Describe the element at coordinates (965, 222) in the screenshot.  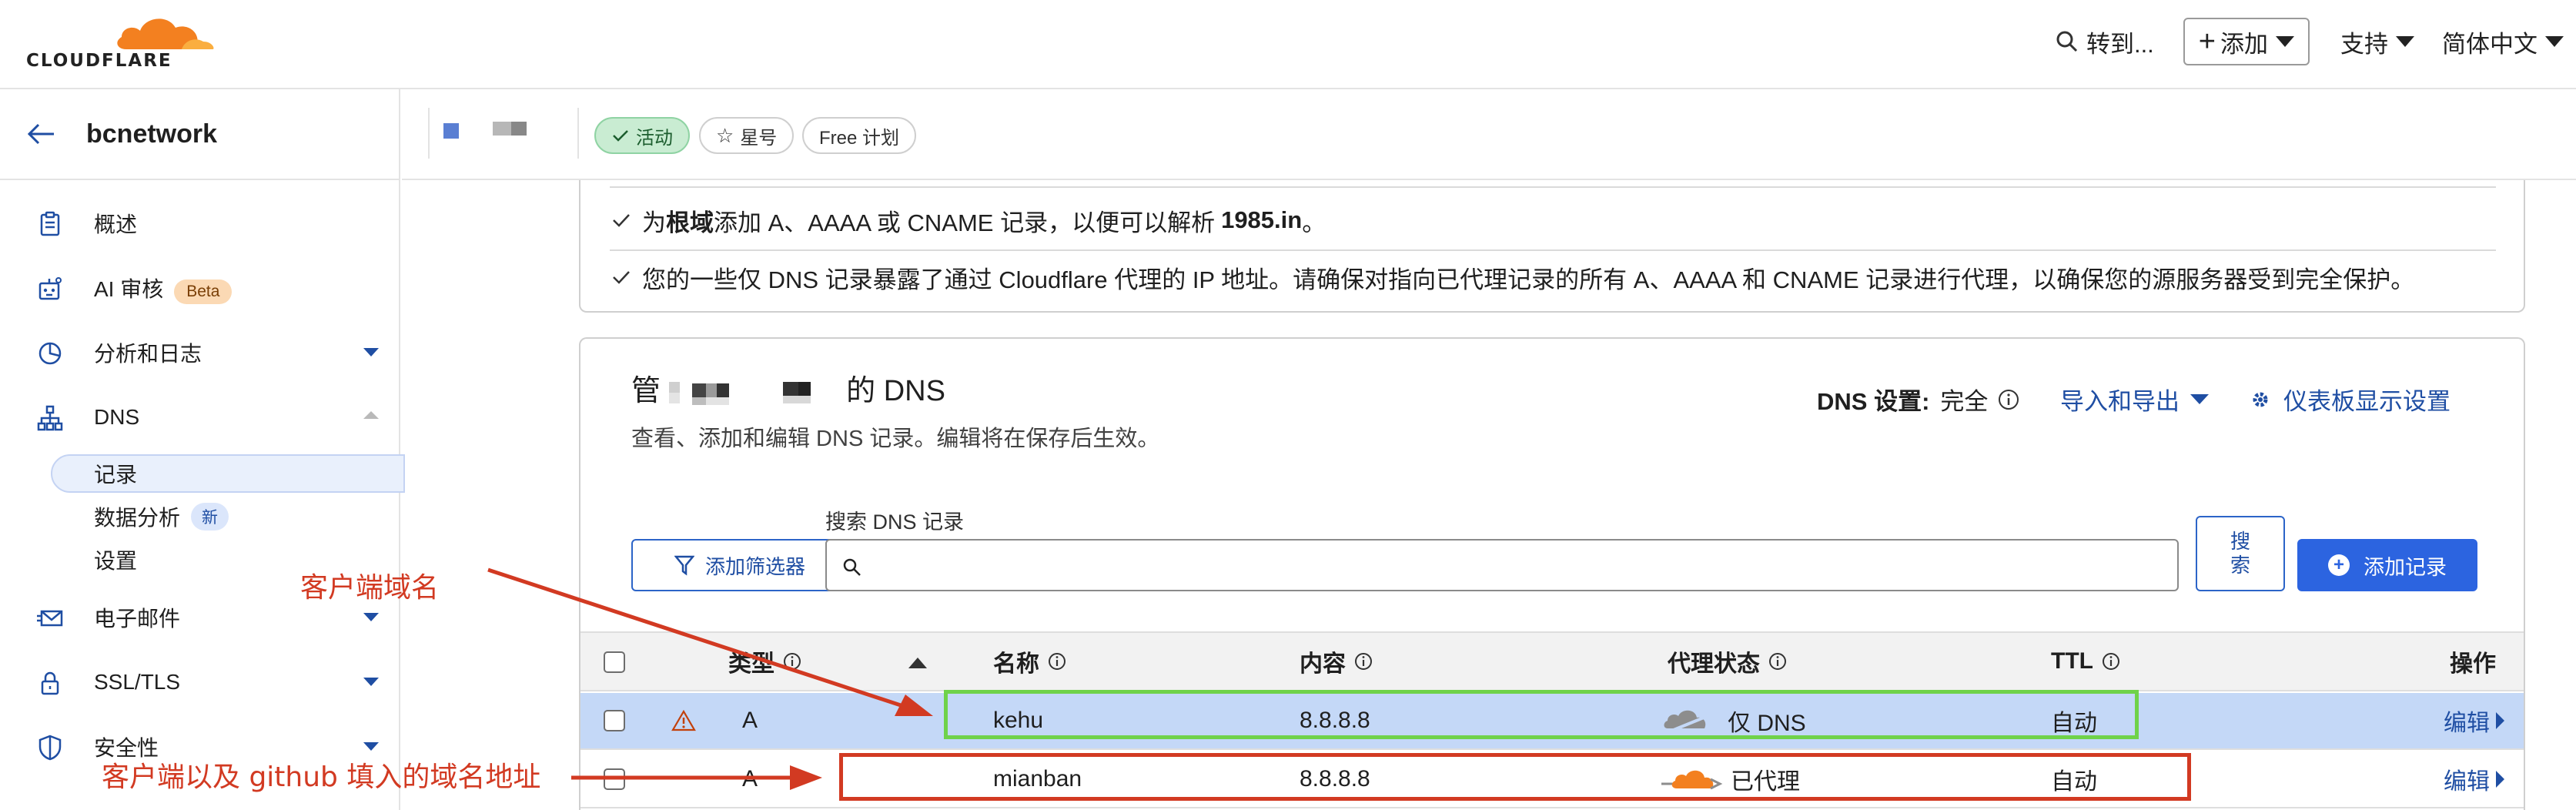
I see `info-text: 添加 A、AAAA 或 CNAME 记录，以便可以解析` at that location.